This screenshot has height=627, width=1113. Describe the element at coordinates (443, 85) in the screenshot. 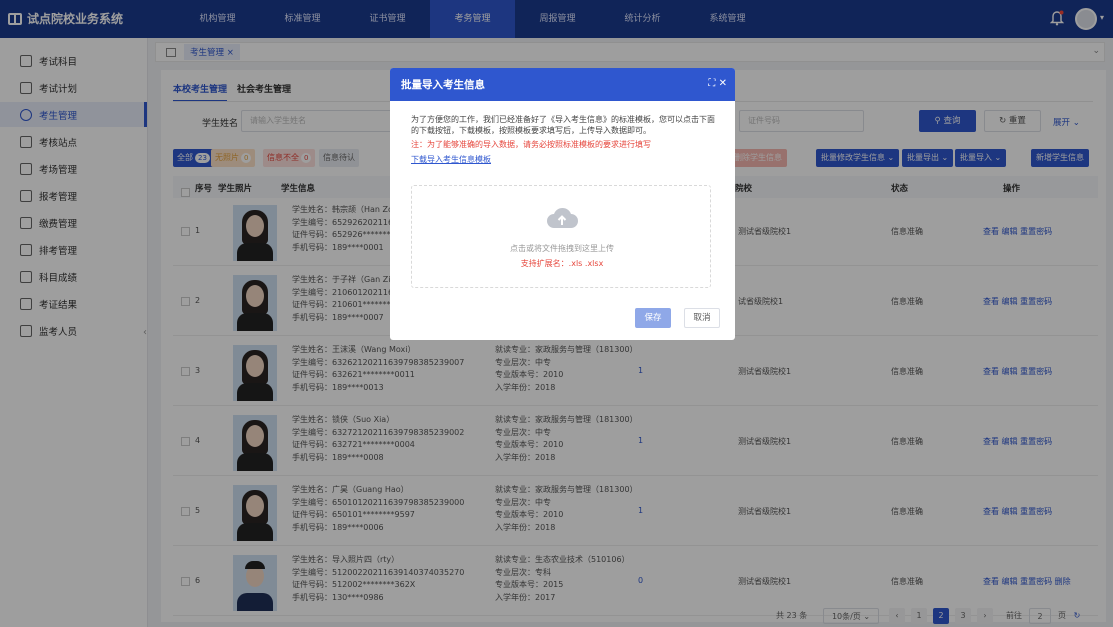

I see `dialog-title: 批量导入考生信息` at that location.